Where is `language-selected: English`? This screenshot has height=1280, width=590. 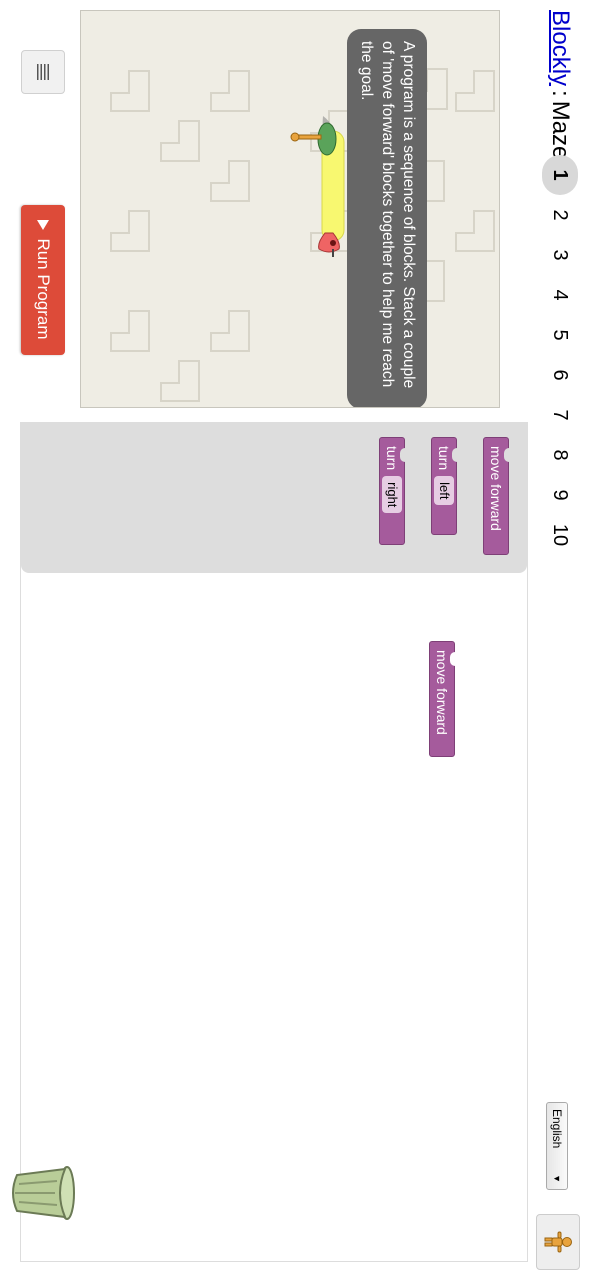
language-selected: English is located at coordinates (557, 1129).